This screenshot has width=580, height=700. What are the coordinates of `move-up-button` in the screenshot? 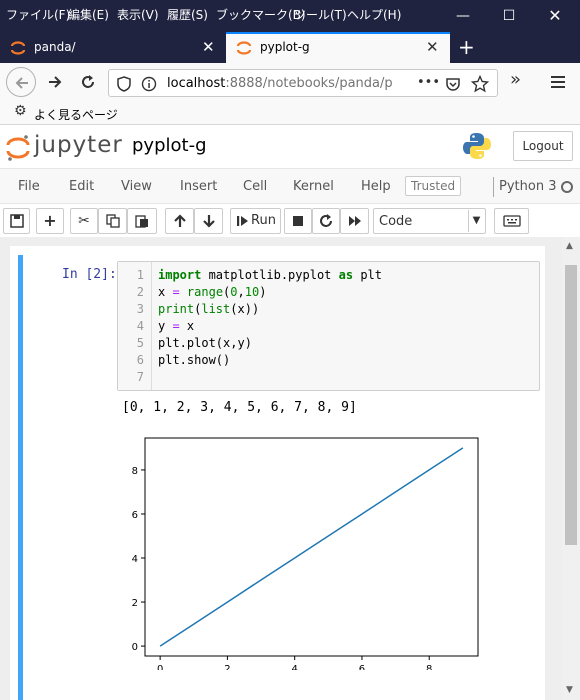 It's located at (179, 221).